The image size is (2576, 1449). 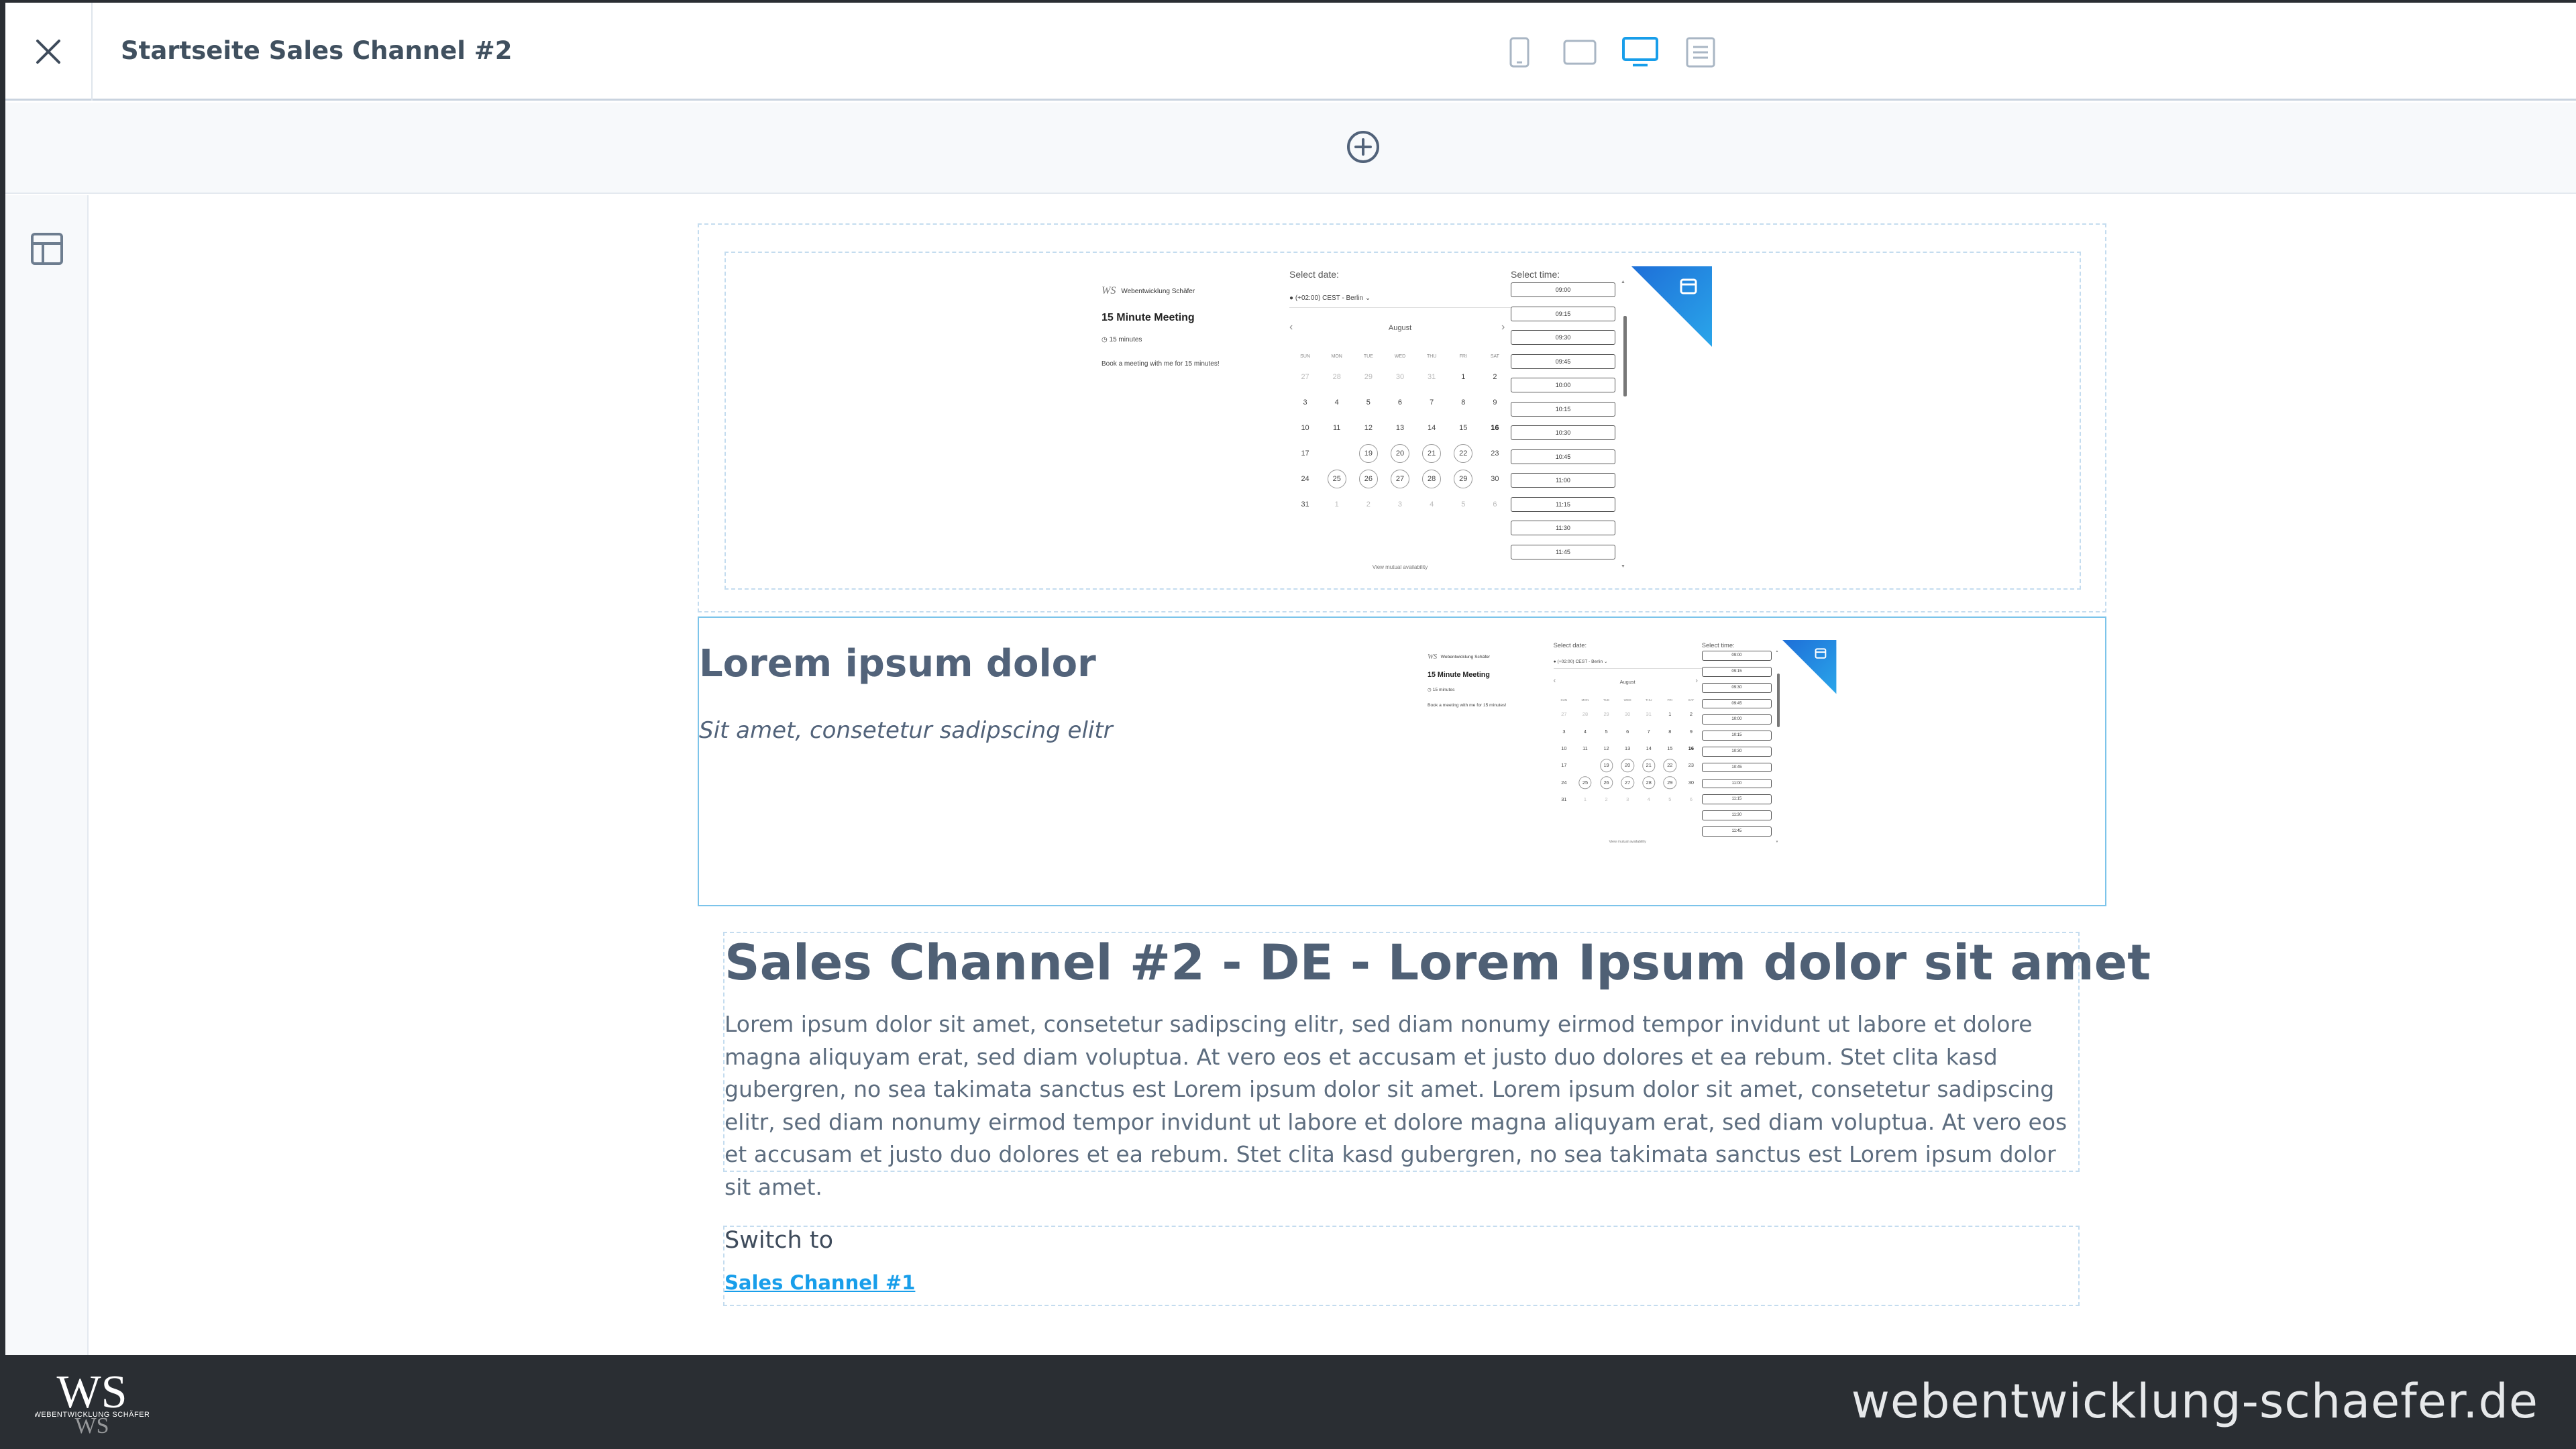 What do you see at coordinates (1670, 700) in the screenshot?
I see `weekday-label: FRI` at bounding box center [1670, 700].